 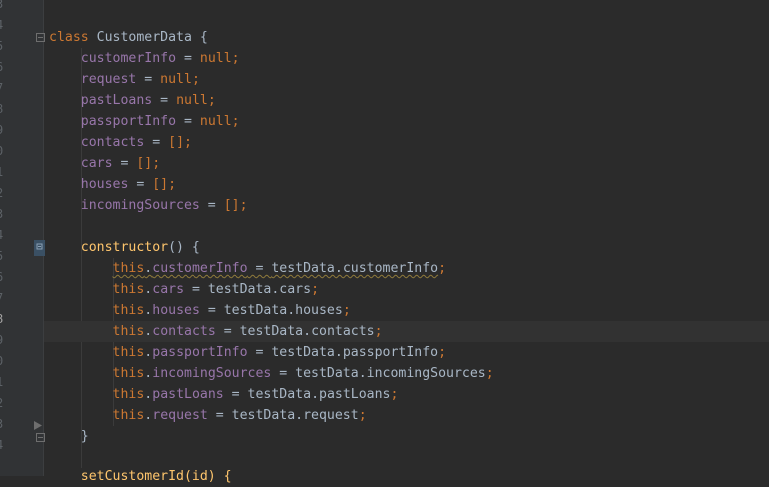 What do you see at coordinates (39, 248) in the screenshot?
I see `breakpoint-gutter-icon` at bounding box center [39, 248].